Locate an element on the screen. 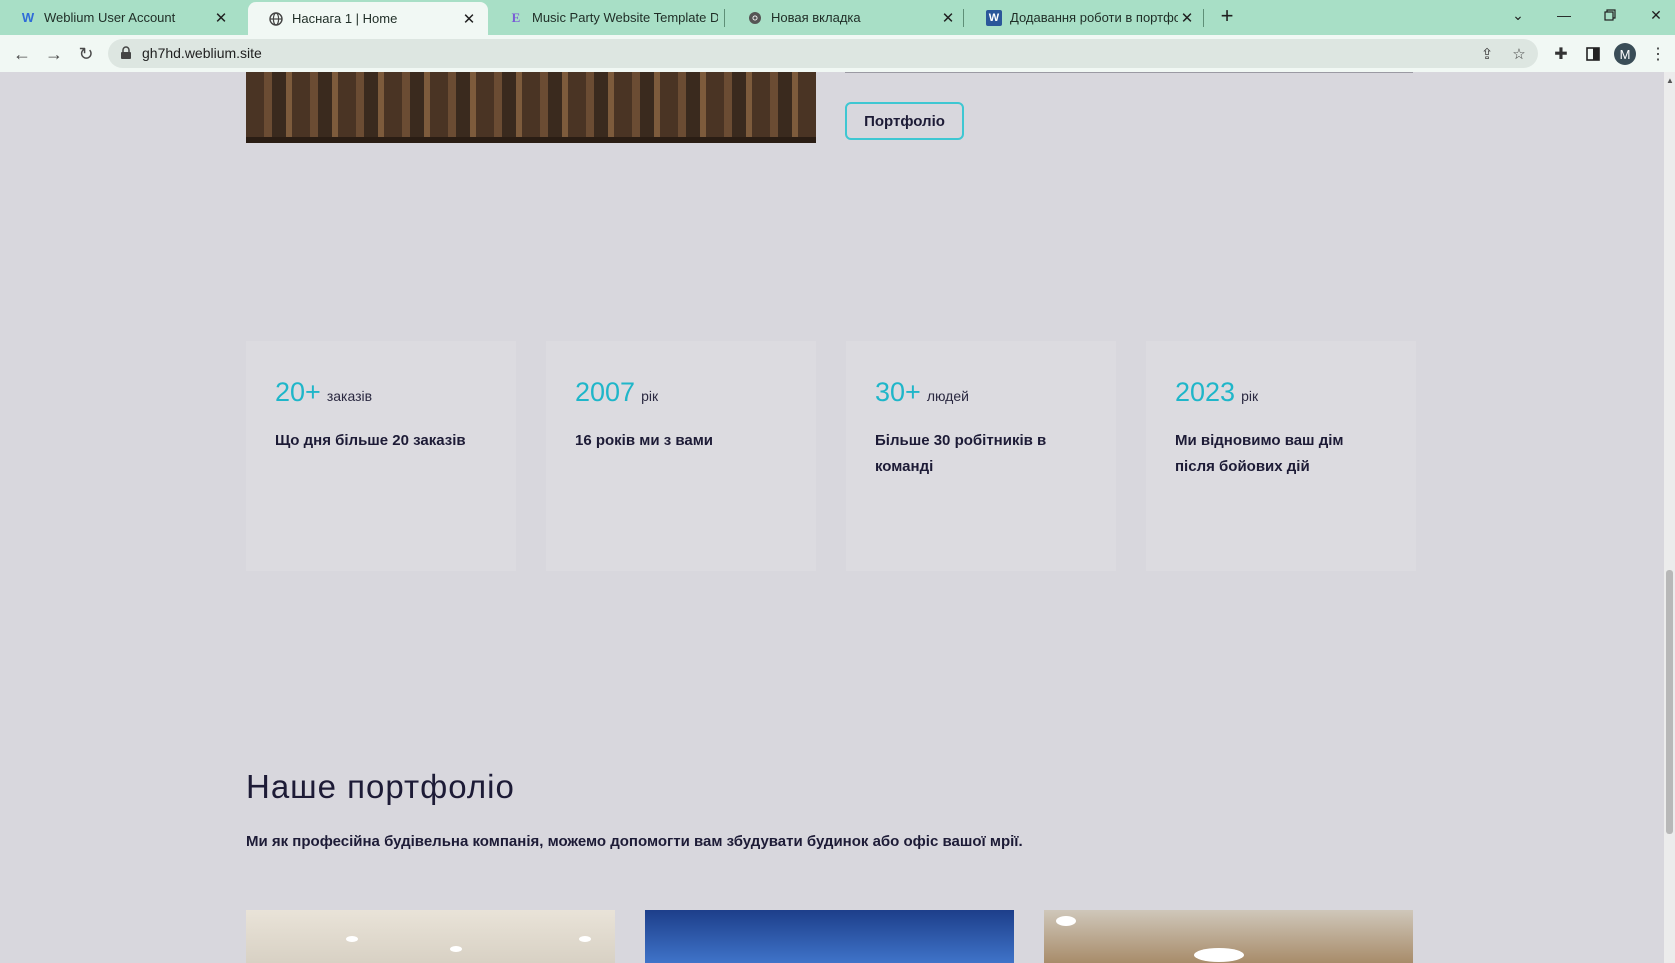  share-icon: ⇪ is located at coordinates (1487, 54).